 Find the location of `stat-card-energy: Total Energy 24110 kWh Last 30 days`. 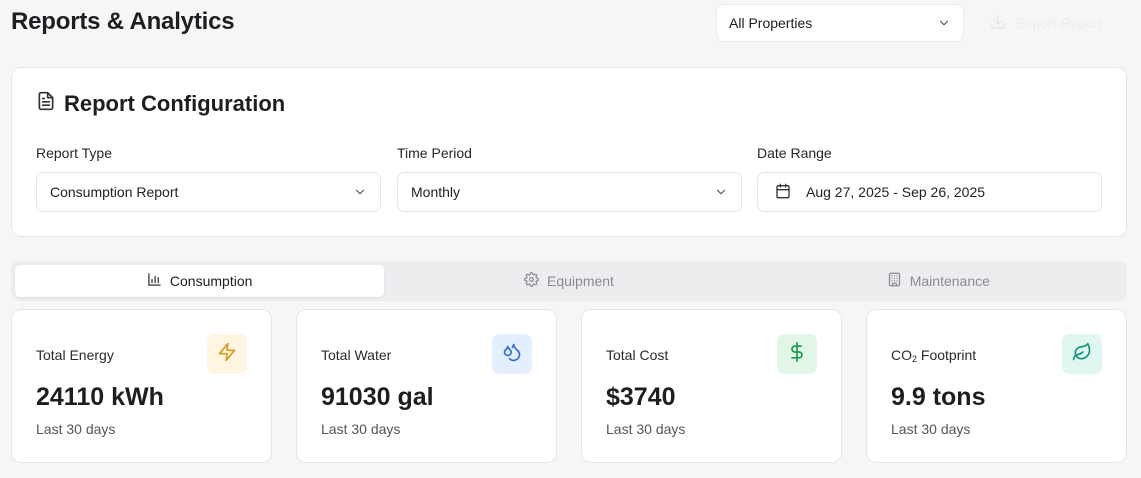

stat-card-energy: Total Energy 24110 kWh Last 30 days is located at coordinates (141, 386).